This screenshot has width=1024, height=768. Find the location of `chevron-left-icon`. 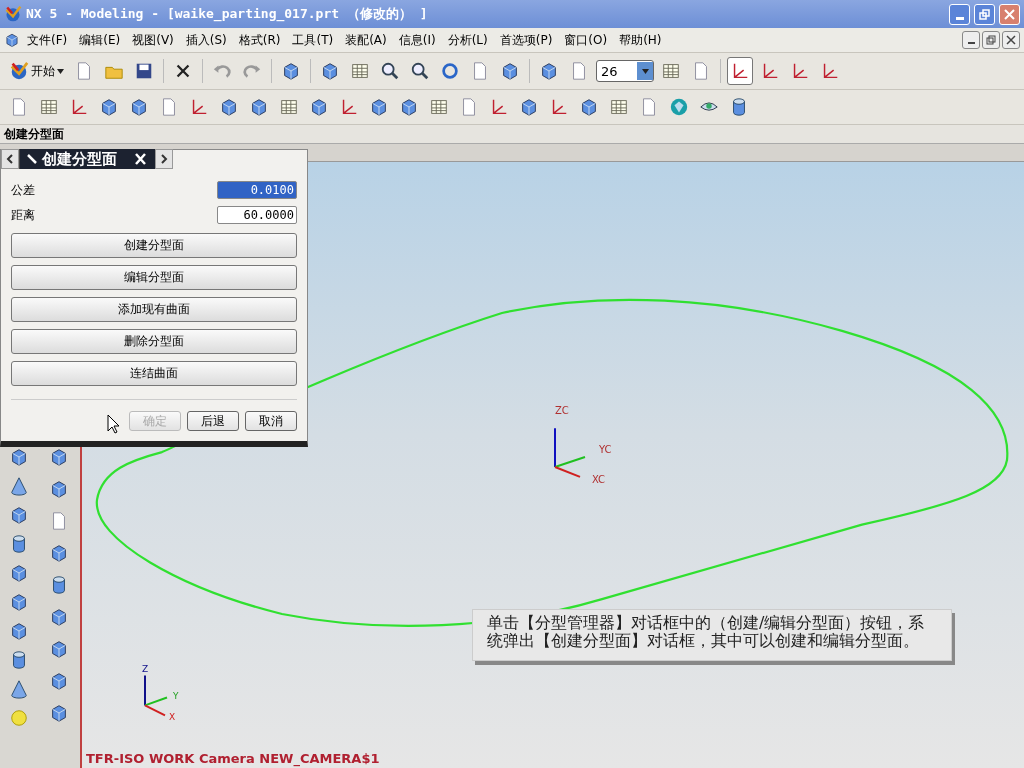

chevron-left-icon is located at coordinates (10, 159).